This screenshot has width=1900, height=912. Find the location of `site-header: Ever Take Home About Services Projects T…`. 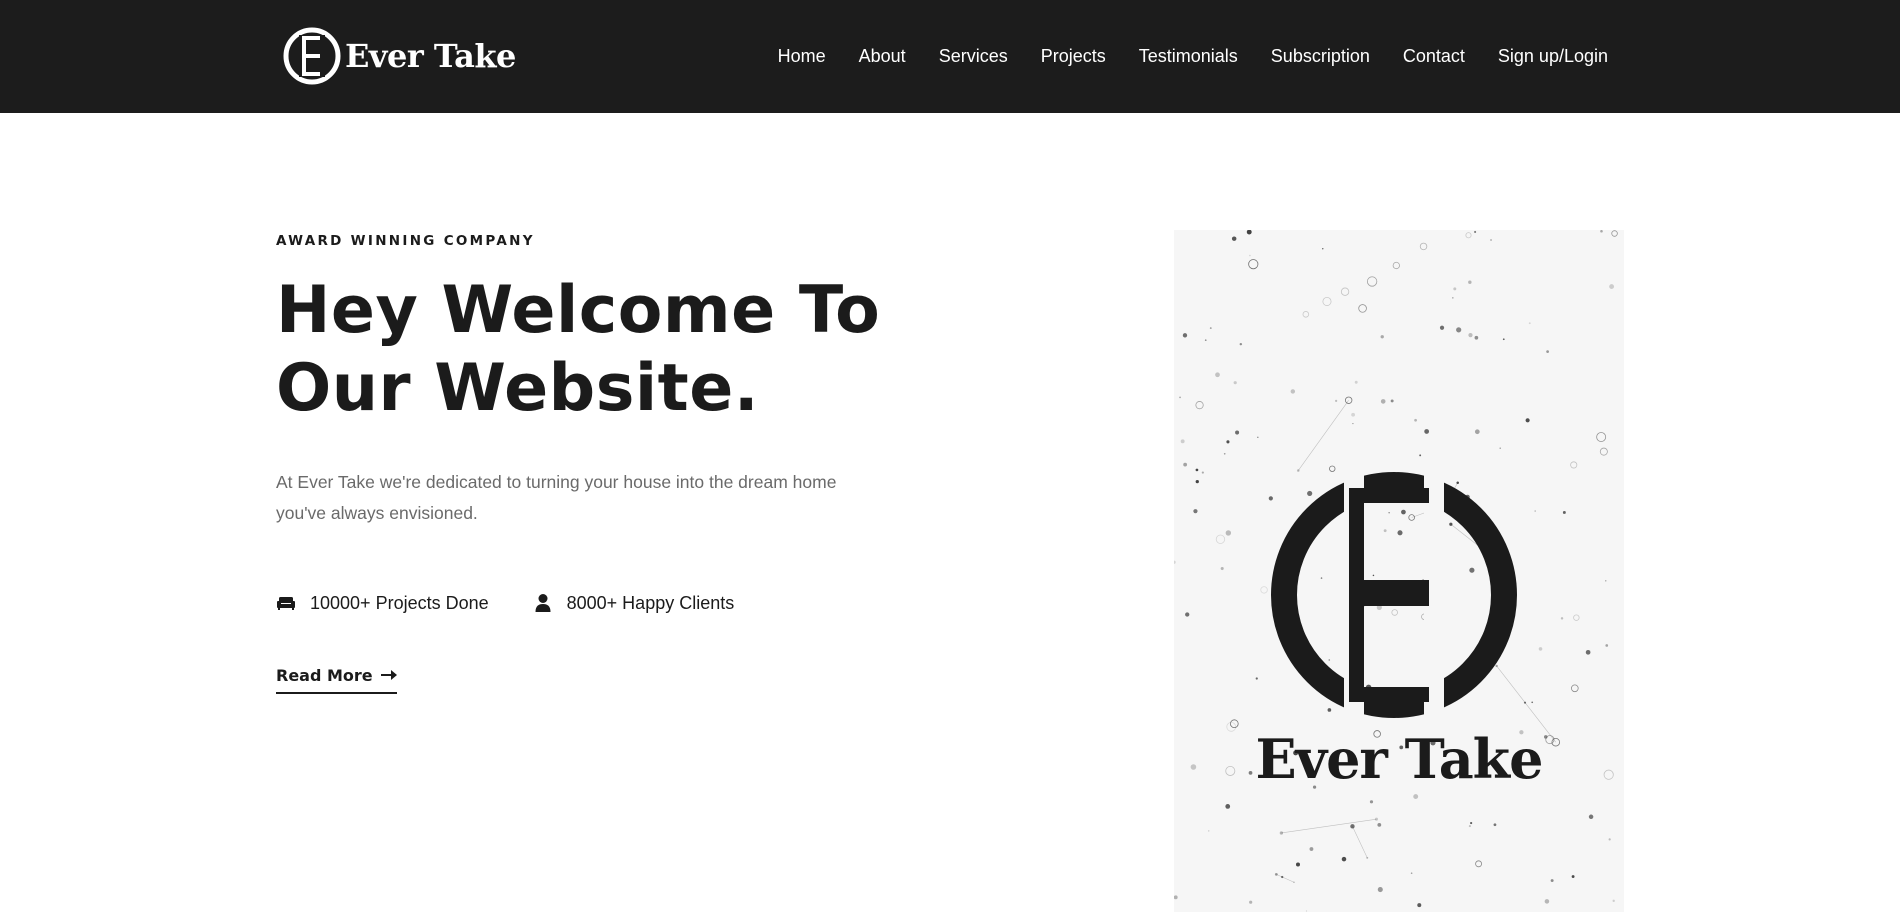

site-header: Ever Take Home About Services Projects T… is located at coordinates (950, 56).